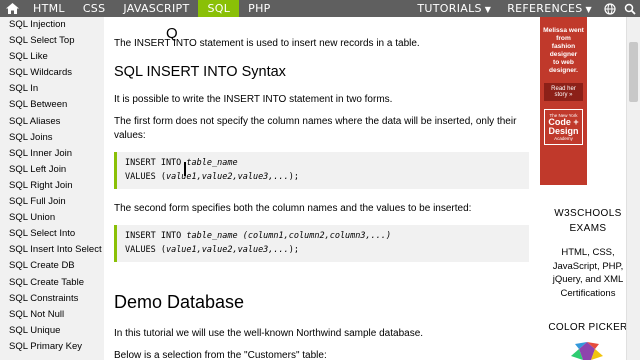  I want to click on tutorials-label: TUTORIALS, so click(449, 8).